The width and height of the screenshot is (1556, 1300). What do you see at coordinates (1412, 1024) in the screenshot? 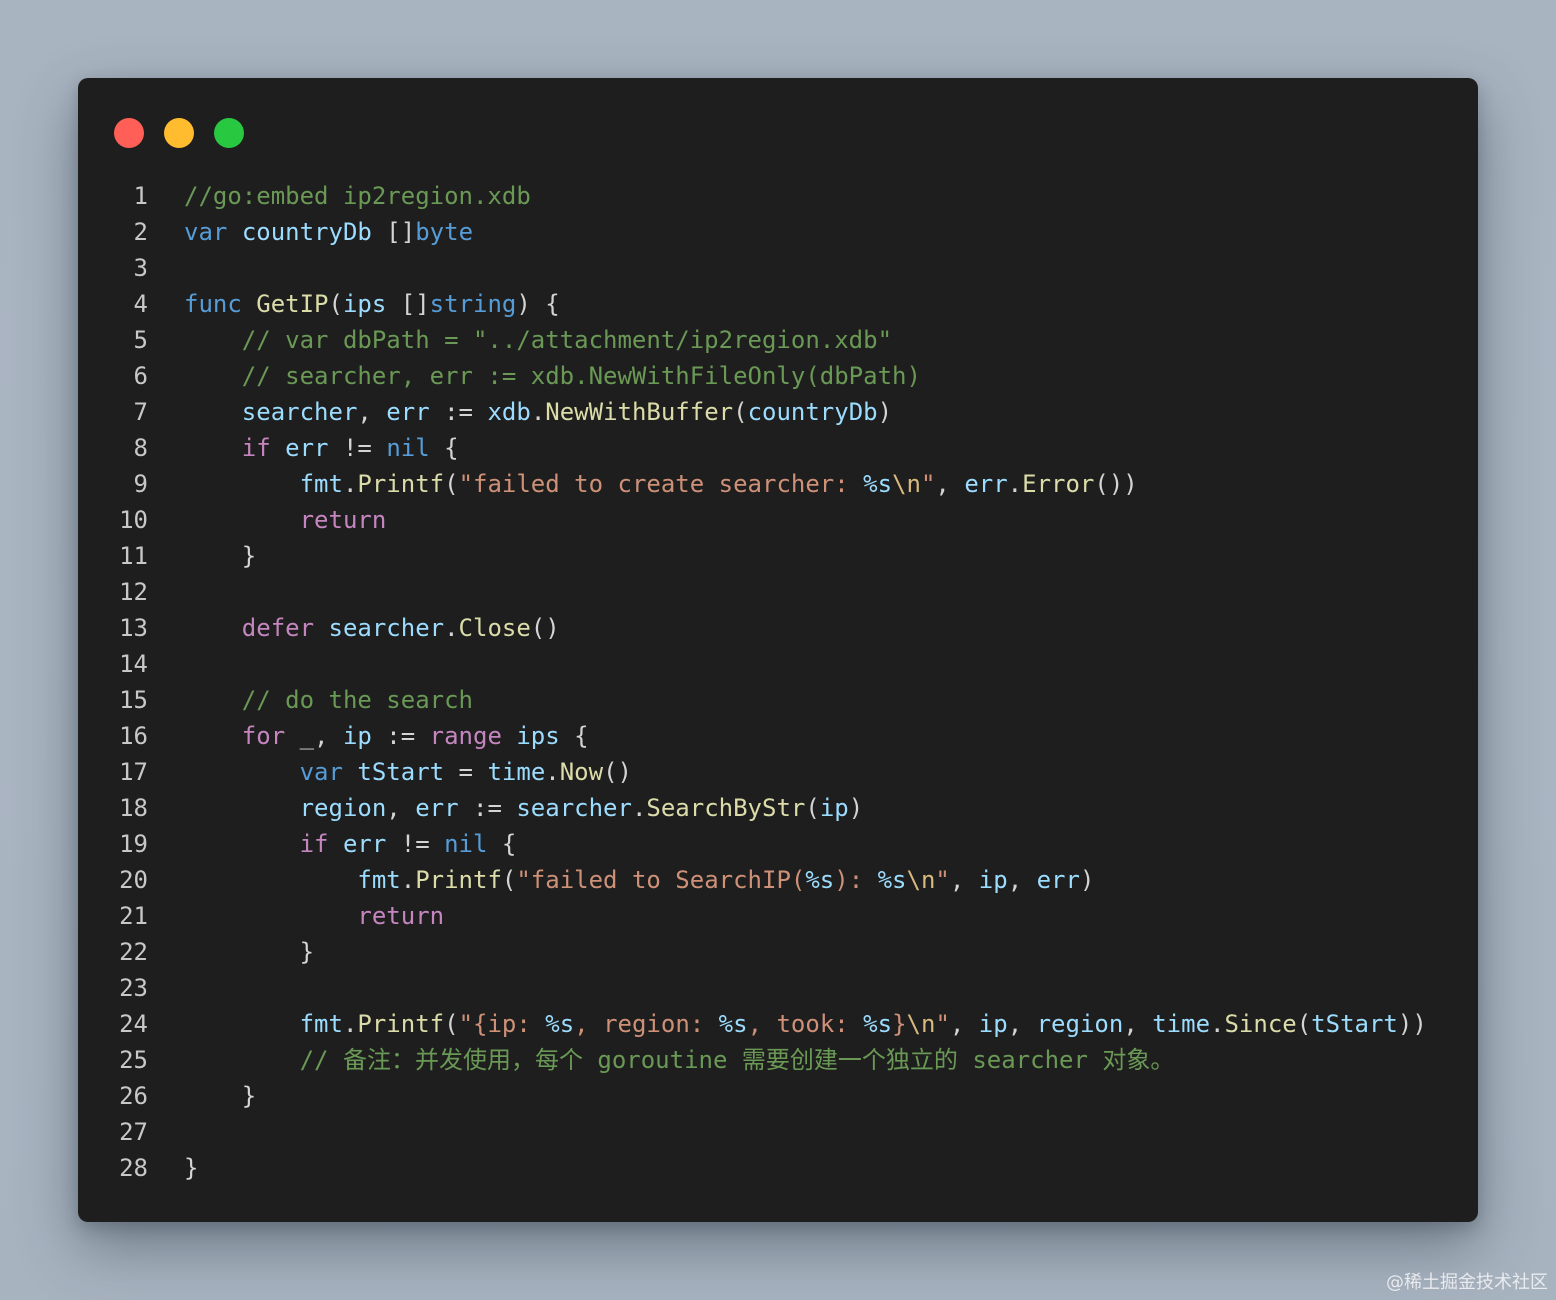
I see `code-token: ))` at bounding box center [1412, 1024].